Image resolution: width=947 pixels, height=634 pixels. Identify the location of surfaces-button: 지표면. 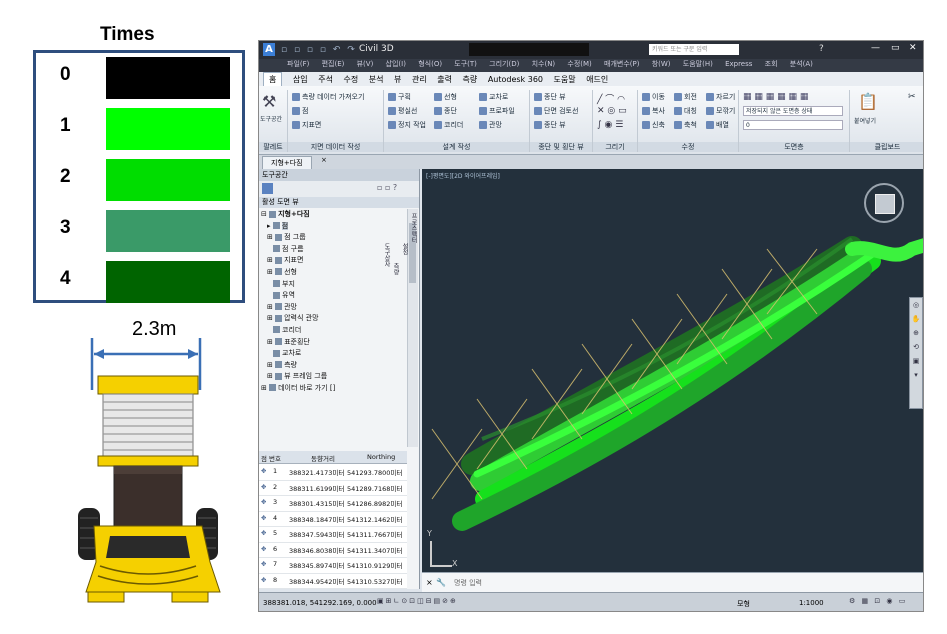
(306, 125).